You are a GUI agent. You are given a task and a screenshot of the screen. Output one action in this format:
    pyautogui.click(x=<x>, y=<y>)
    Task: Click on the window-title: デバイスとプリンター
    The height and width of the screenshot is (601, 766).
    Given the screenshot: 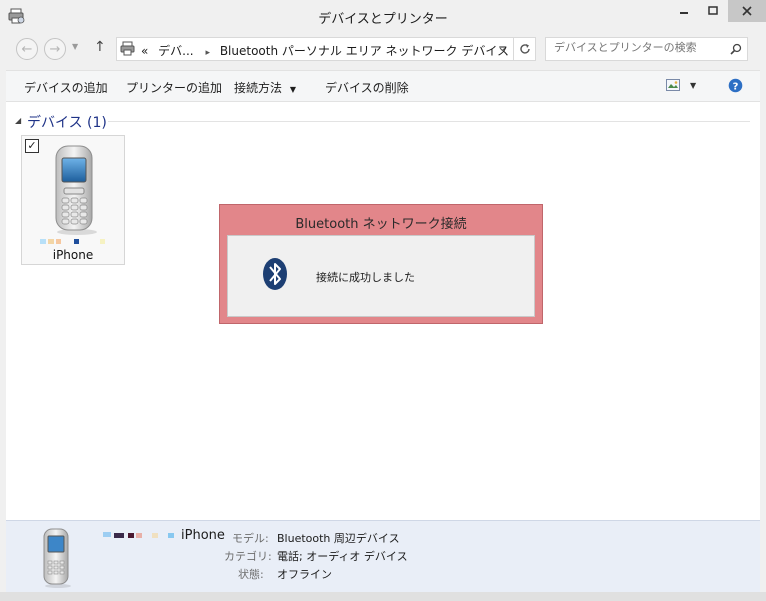 What is the action you would take?
    pyautogui.click(x=383, y=19)
    